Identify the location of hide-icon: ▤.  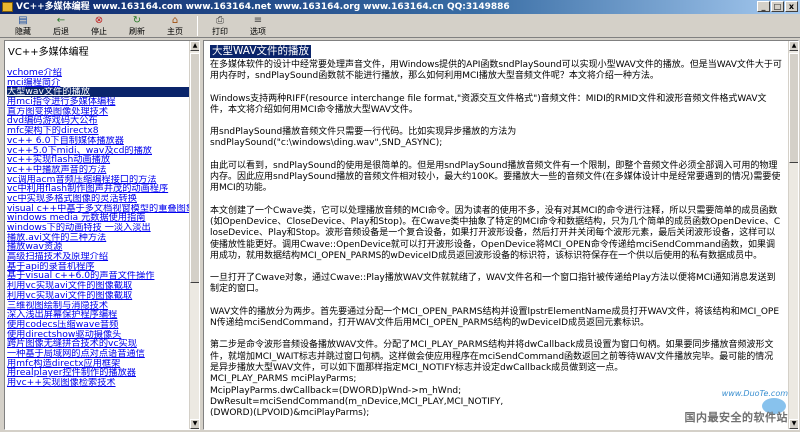
(23, 20).